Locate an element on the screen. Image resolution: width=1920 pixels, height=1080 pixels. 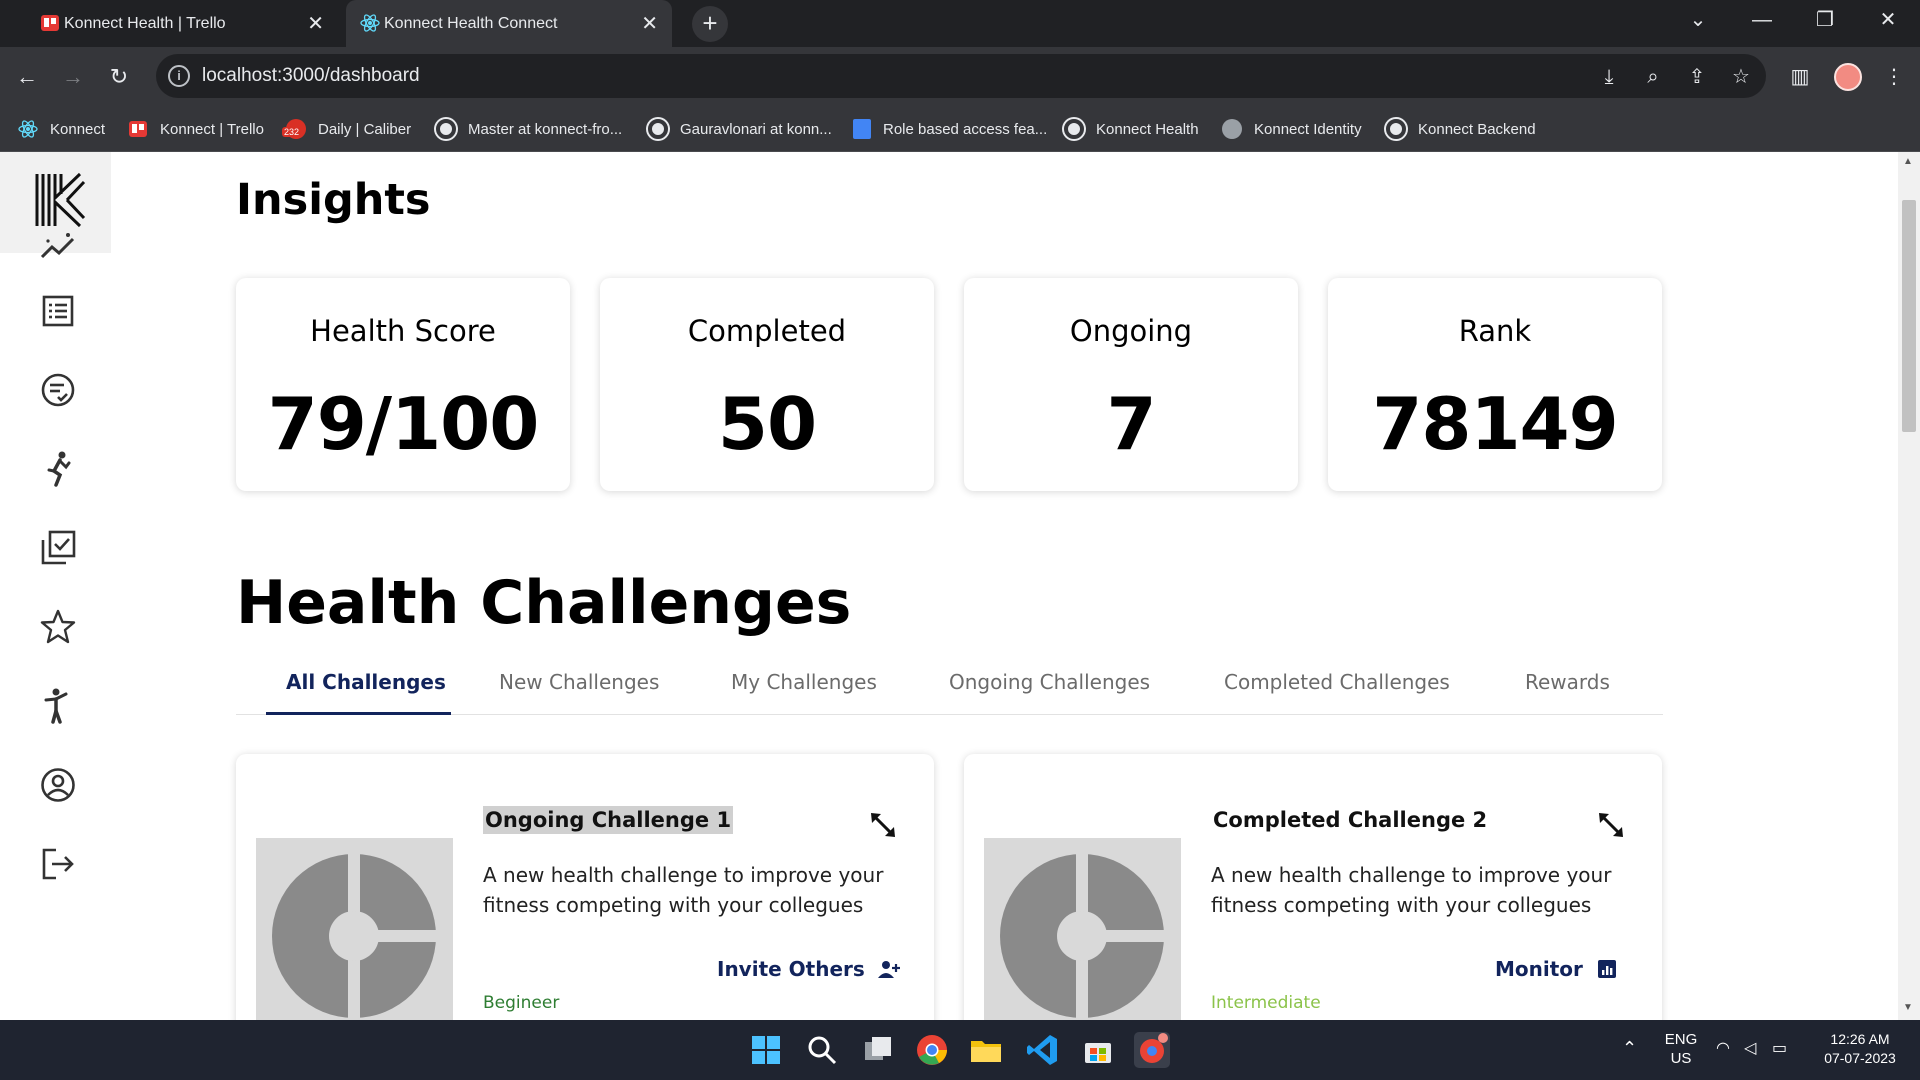
logout-icon is located at coordinates (58, 864).